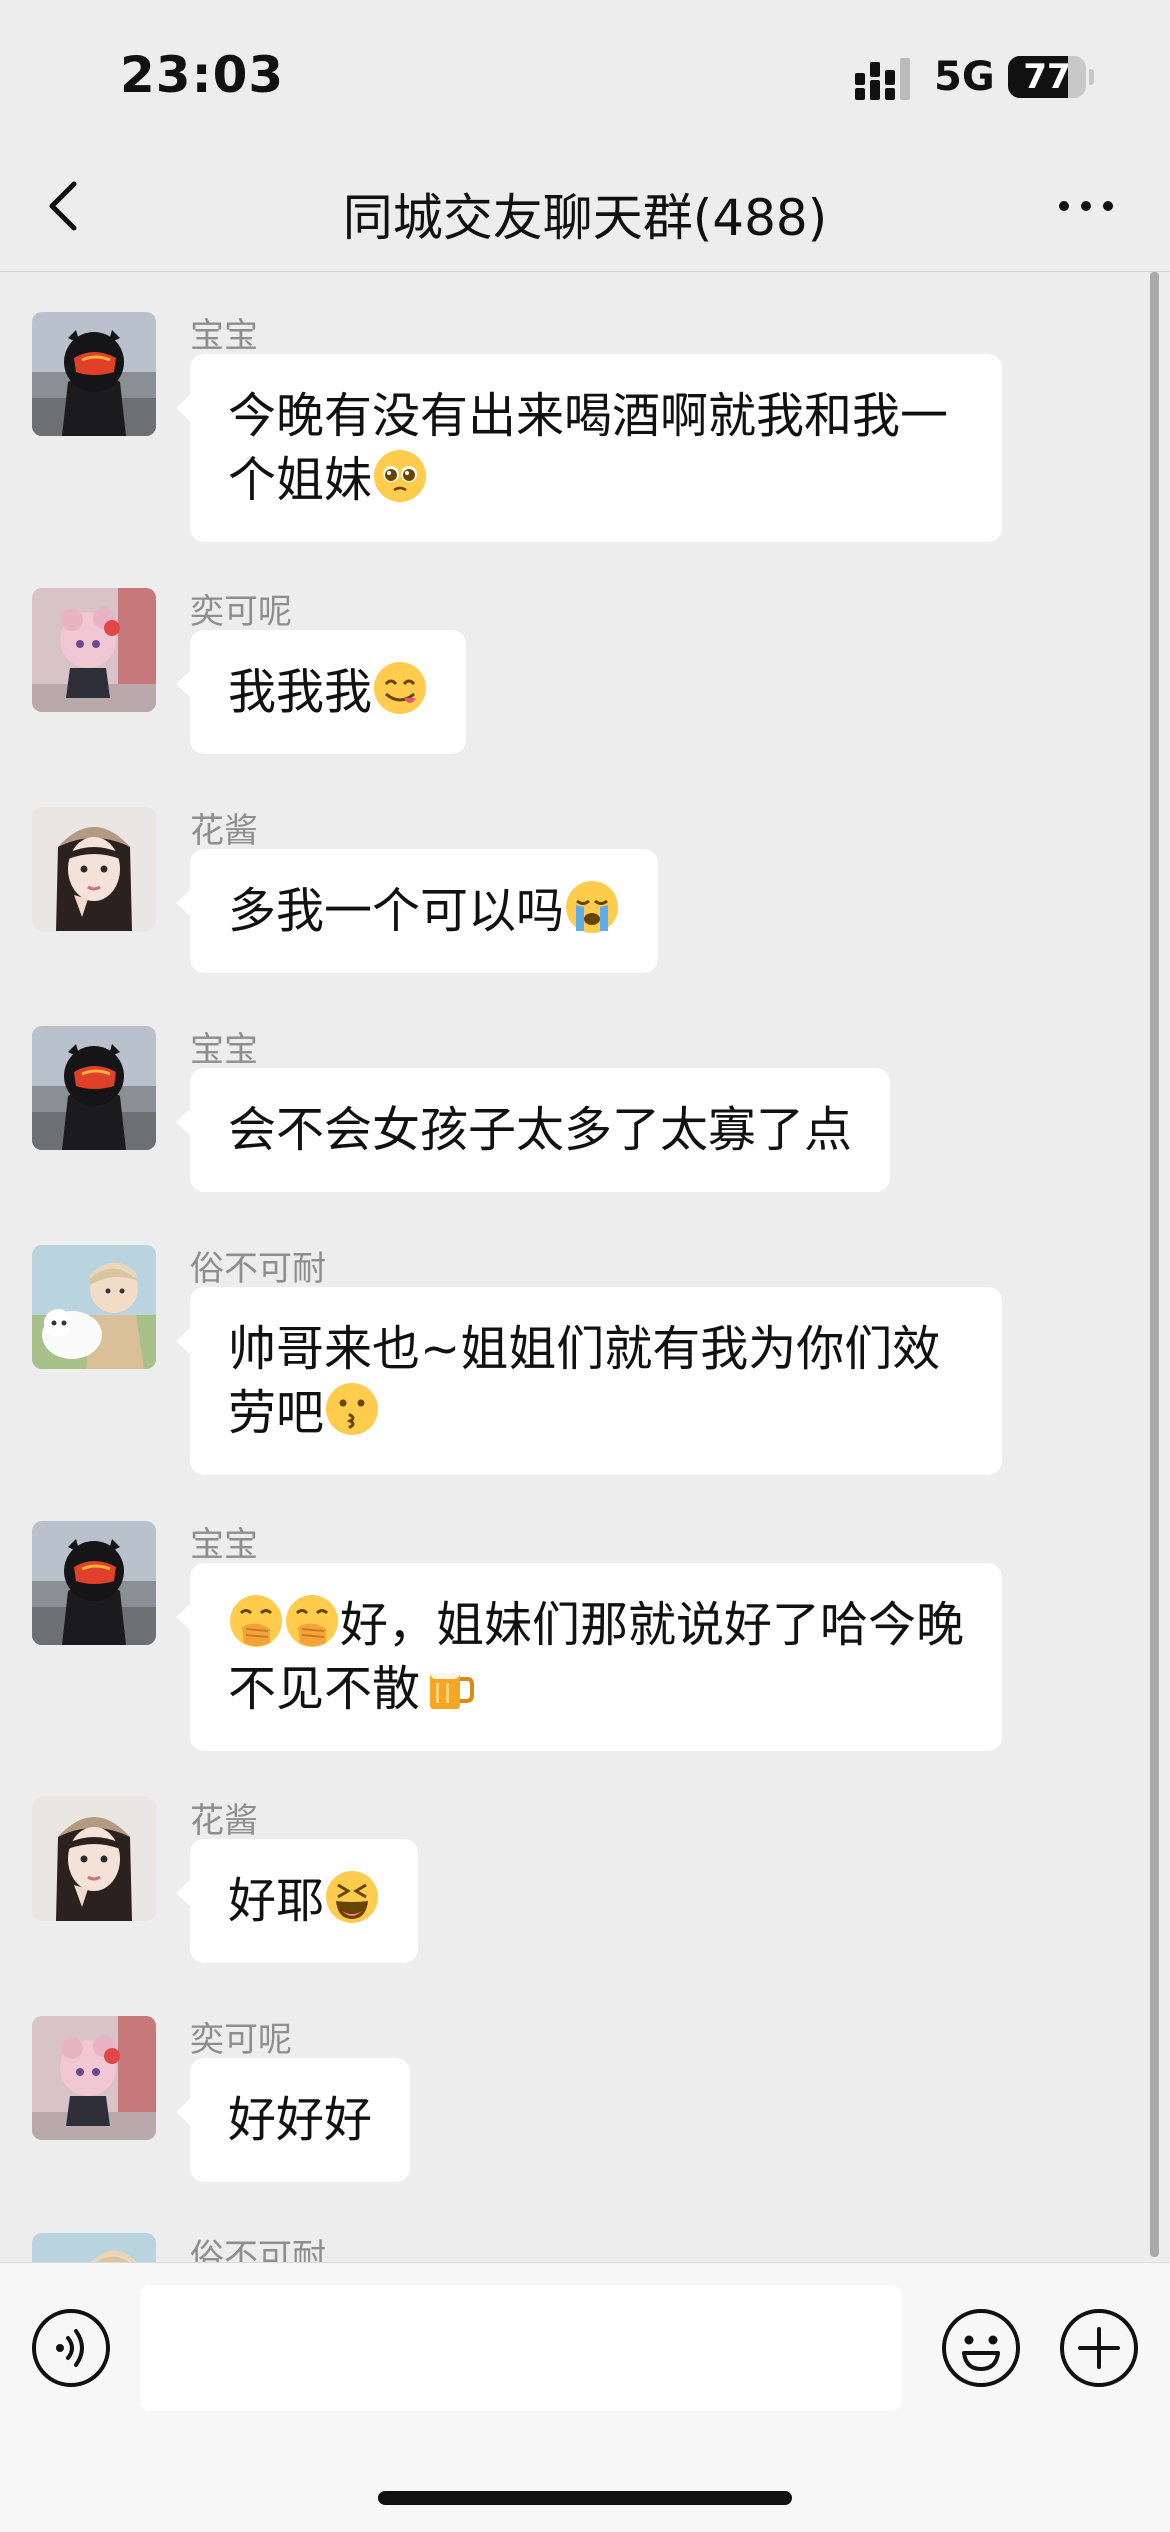 This screenshot has height=2532, width=1170. Describe the element at coordinates (1086, 206) in the screenshot. I see `more-dots-icon` at that location.